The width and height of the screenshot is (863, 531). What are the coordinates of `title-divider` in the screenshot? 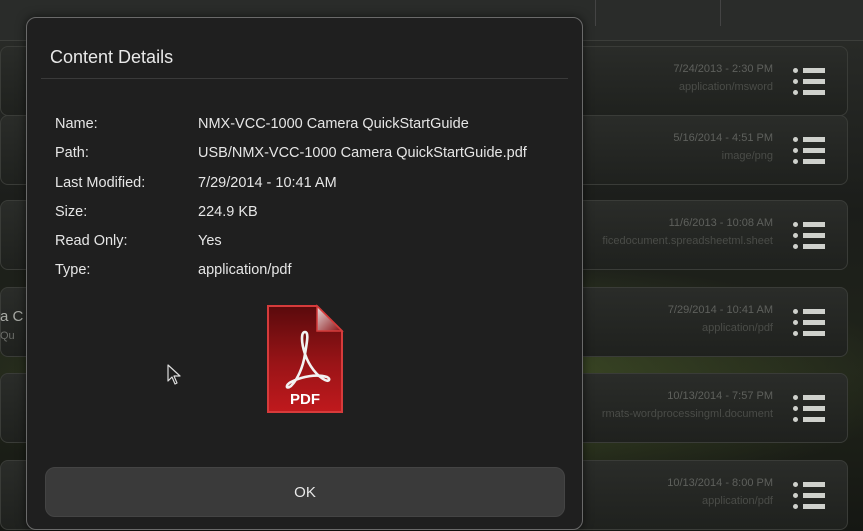 It's located at (304, 78).